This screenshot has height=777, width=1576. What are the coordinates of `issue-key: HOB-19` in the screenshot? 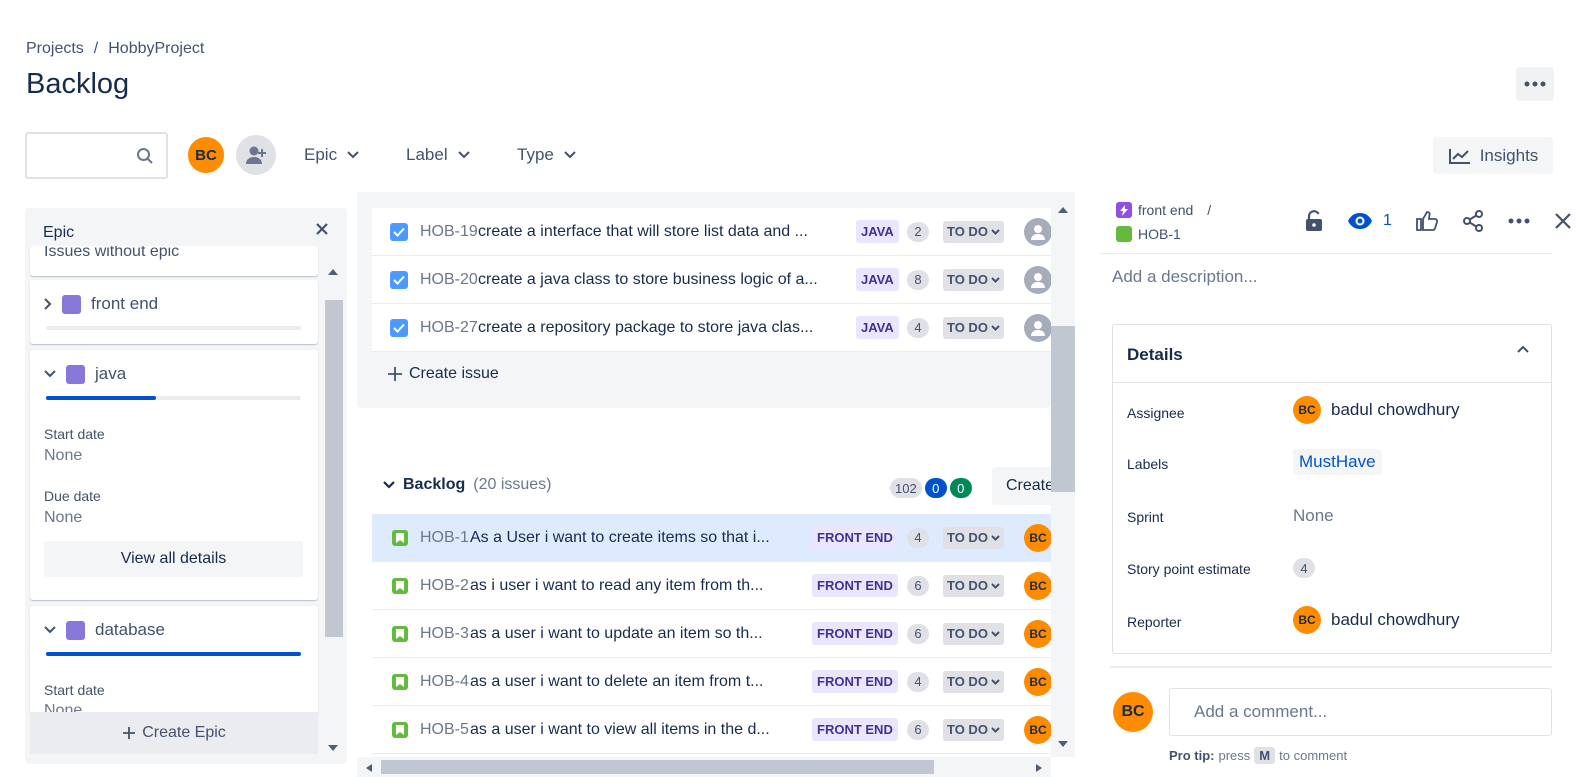 It's located at (449, 232).